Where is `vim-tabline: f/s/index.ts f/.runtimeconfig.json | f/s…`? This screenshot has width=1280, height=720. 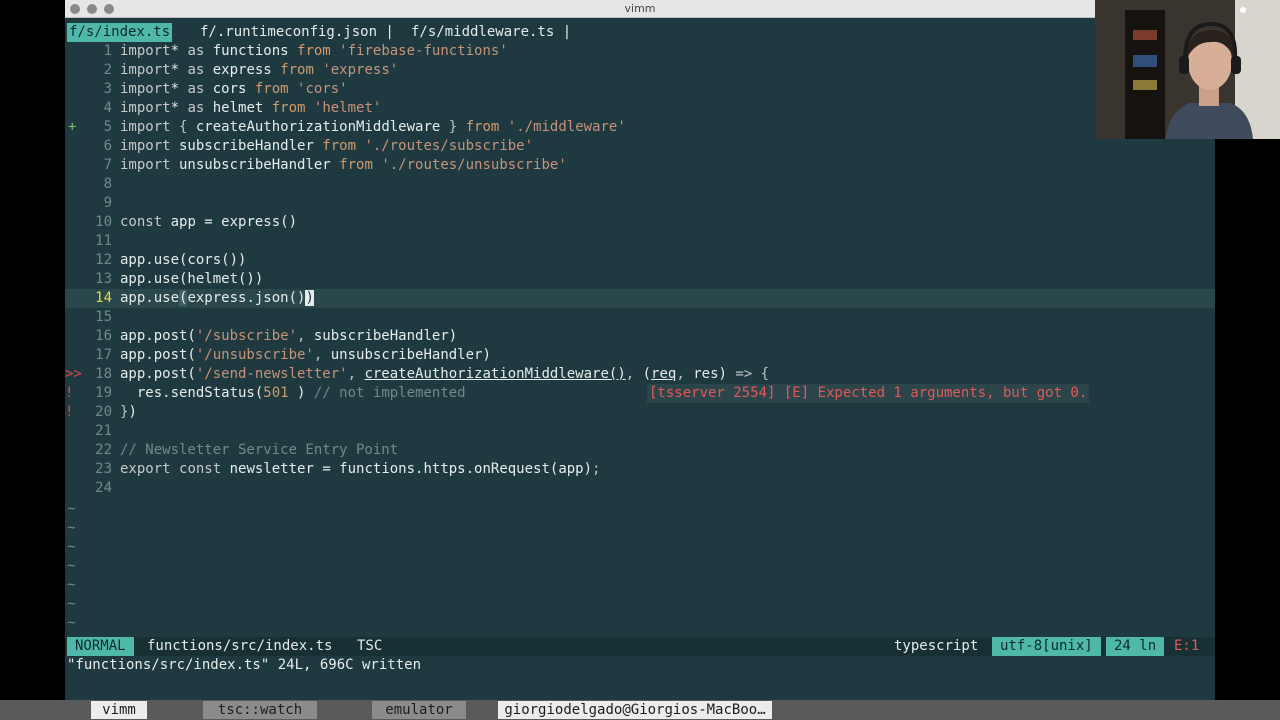 vim-tabline: f/s/index.ts f/.runtimeconfig.json | f/s… is located at coordinates (640, 32).